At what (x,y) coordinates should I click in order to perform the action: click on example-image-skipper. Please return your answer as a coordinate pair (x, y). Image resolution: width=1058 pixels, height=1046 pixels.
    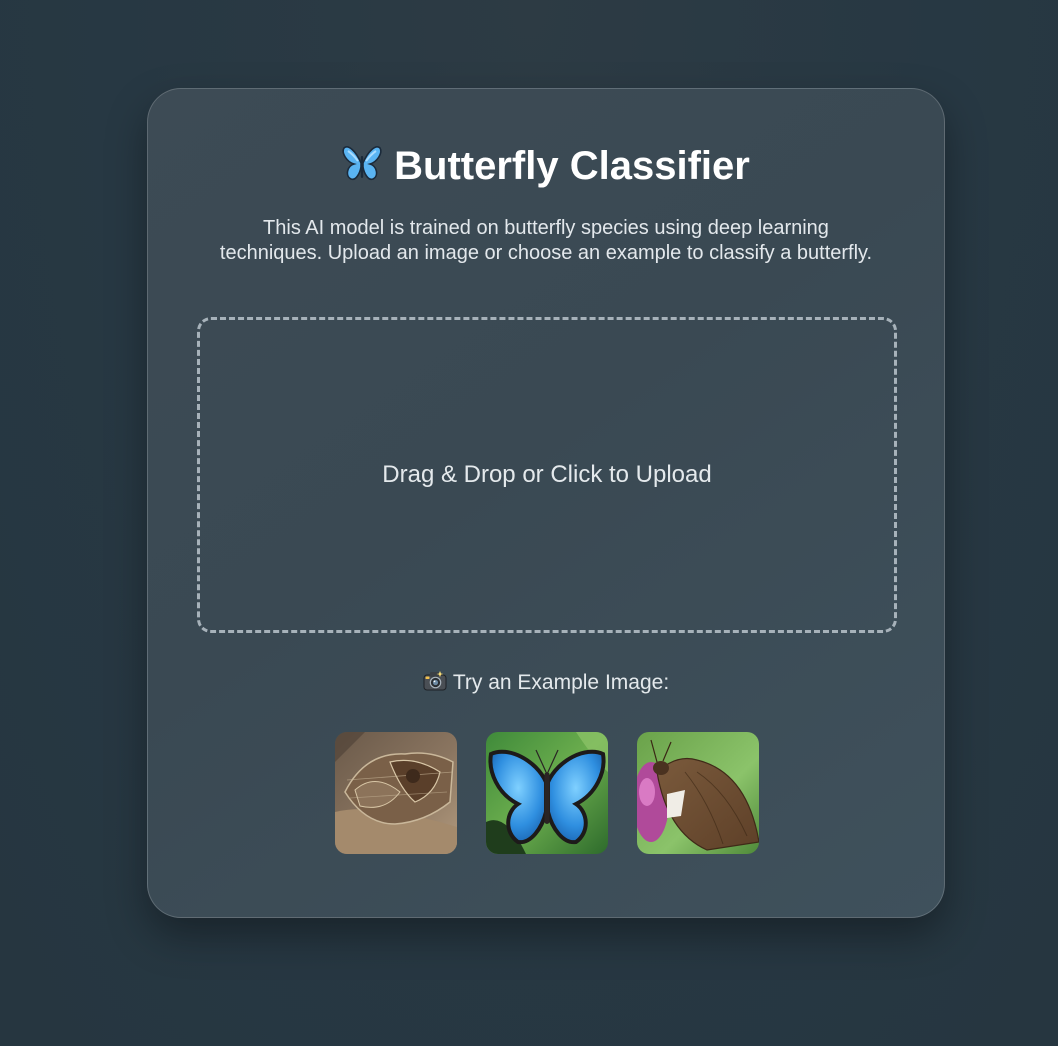
    Looking at the image, I should click on (698, 793).